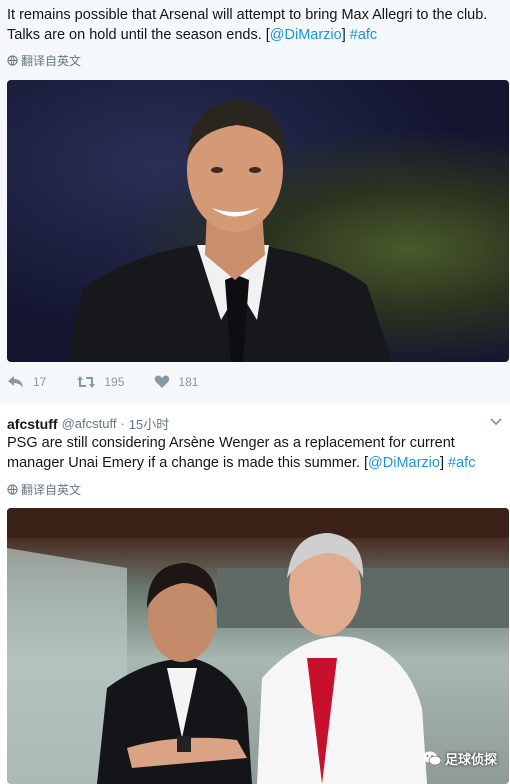 This screenshot has width=510, height=784. I want to click on wechat-watermark: 足球侦探, so click(459, 758).